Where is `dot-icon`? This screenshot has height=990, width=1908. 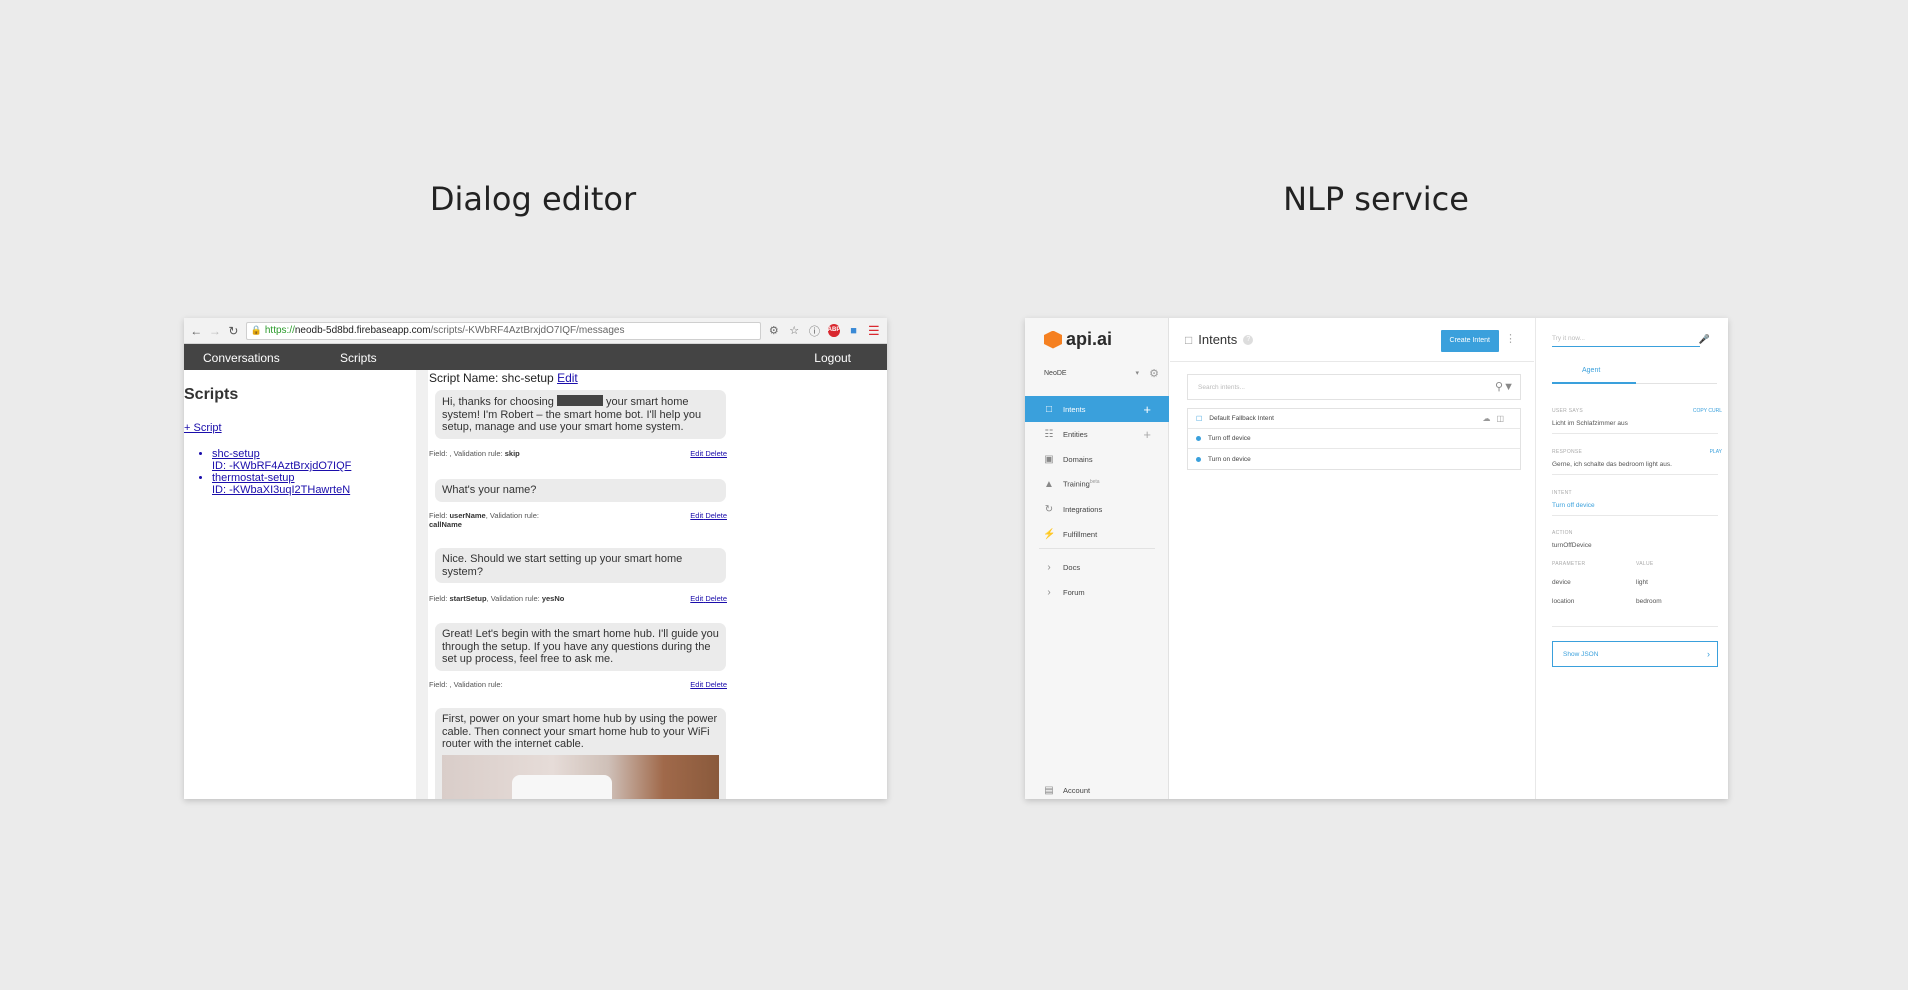
dot-icon is located at coordinates (1198, 438).